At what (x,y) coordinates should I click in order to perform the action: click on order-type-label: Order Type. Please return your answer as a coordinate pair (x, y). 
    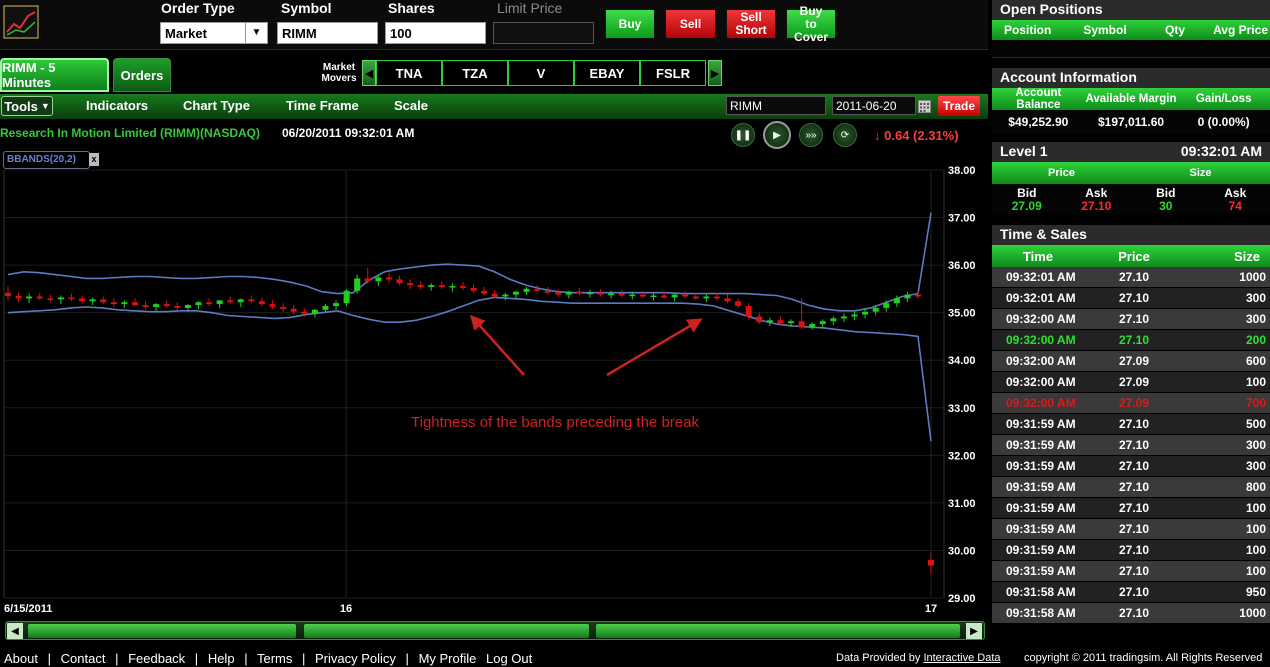
    Looking at the image, I should click on (198, 8).